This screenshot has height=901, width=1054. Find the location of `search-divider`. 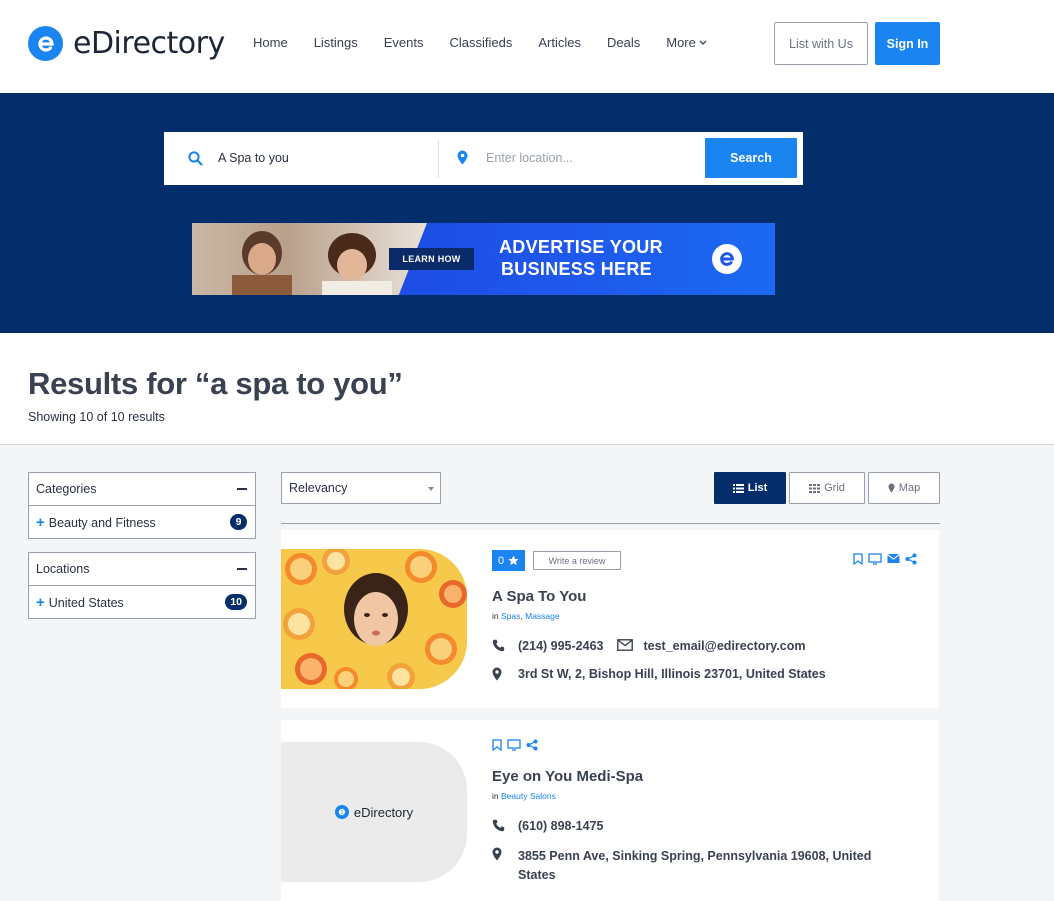

search-divider is located at coordinates (438, 159).